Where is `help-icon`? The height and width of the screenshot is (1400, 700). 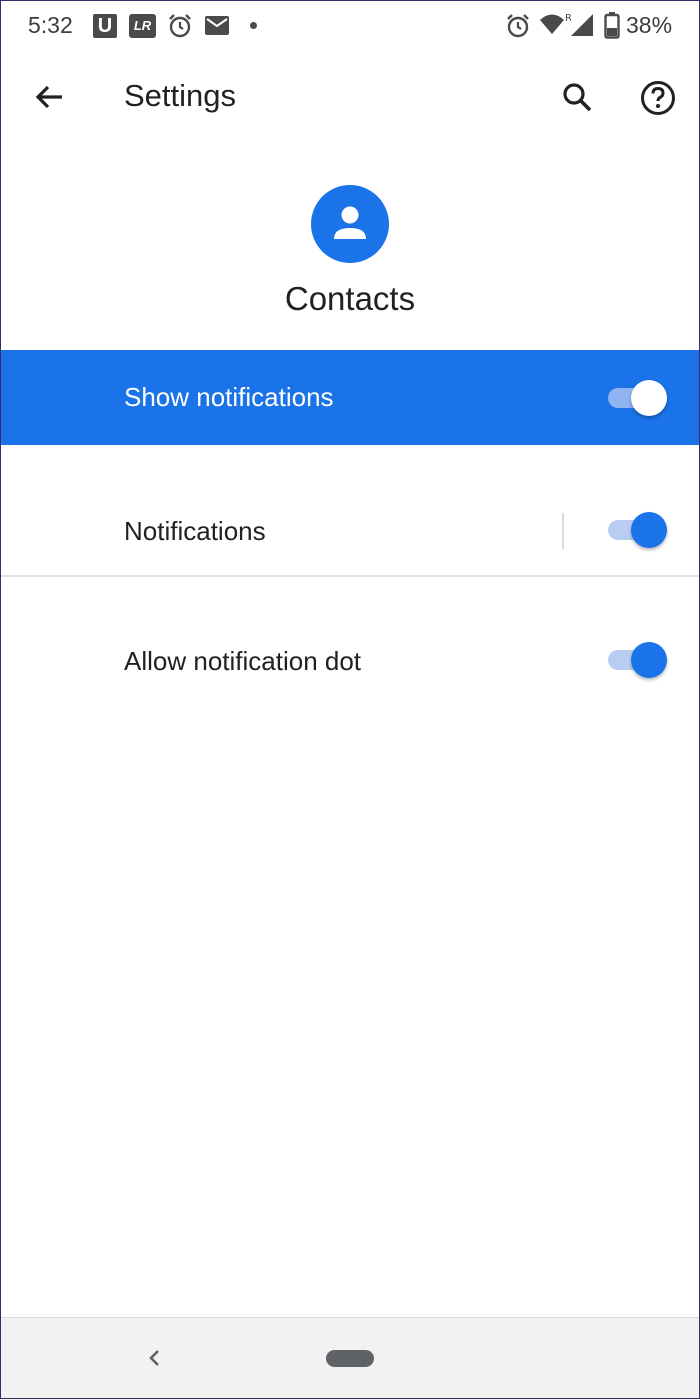 help-icon is located at coordinates (658, 98).